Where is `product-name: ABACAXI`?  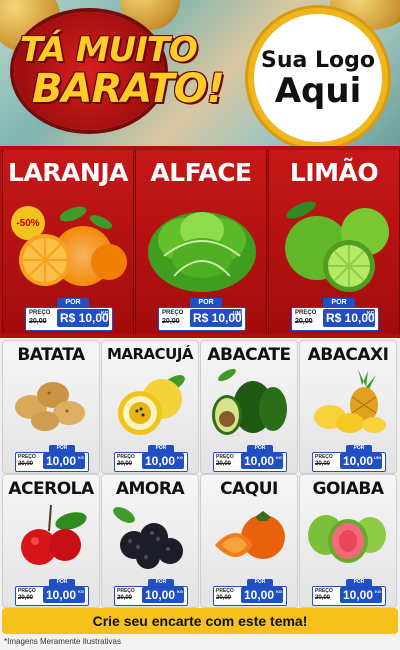 product-name: ABACAXI is located at coordinates (348, 355).